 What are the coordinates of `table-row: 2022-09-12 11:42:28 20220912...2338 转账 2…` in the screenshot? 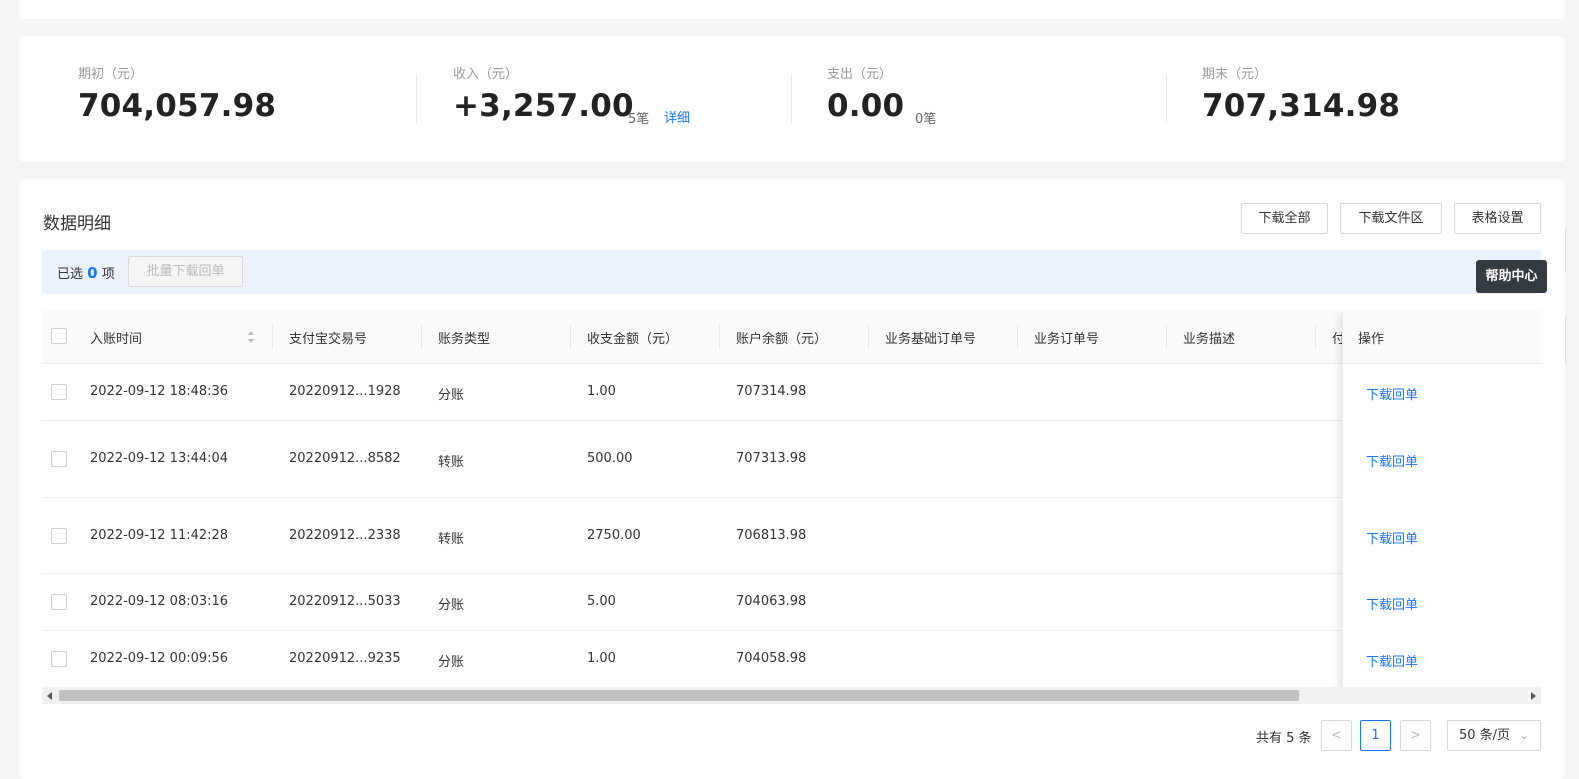 It's located at (791, 536).